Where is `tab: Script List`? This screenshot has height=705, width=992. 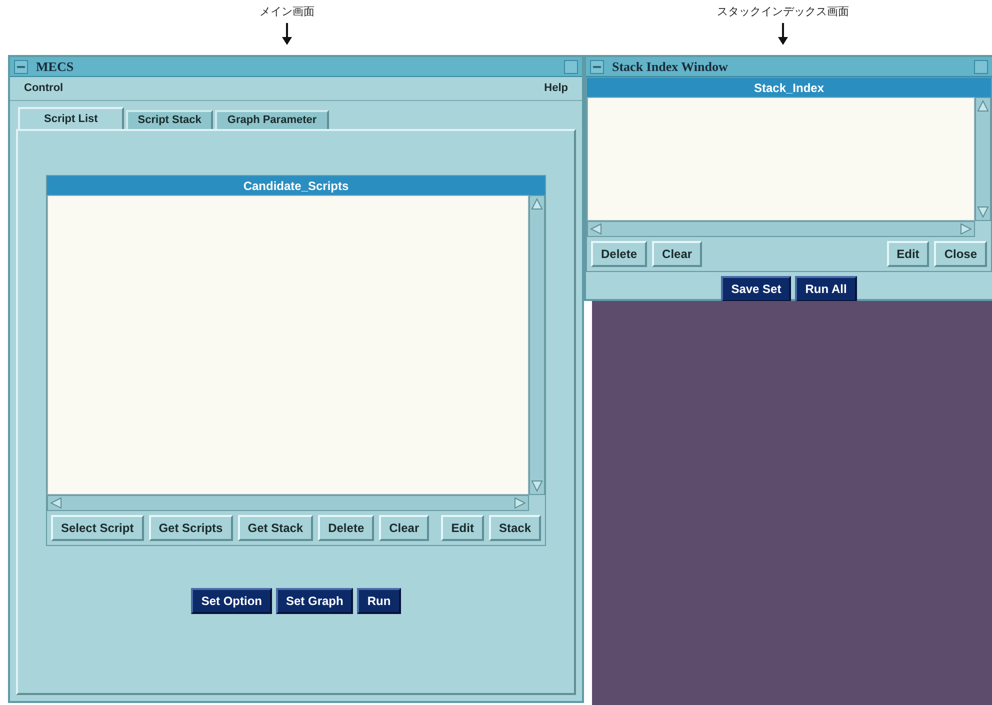 tab: Script List is located at coordinates (71, 118).